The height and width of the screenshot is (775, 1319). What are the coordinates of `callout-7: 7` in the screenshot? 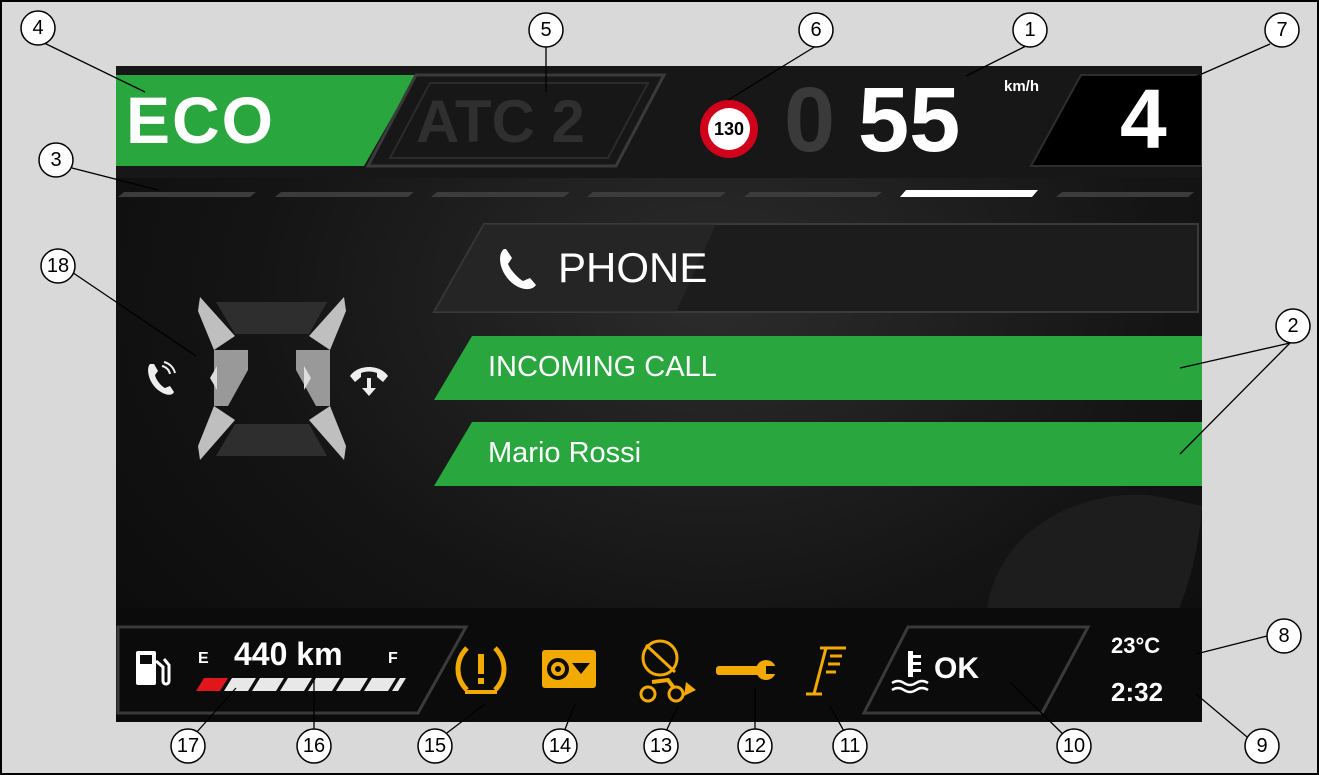 It's located at (1282, 30).